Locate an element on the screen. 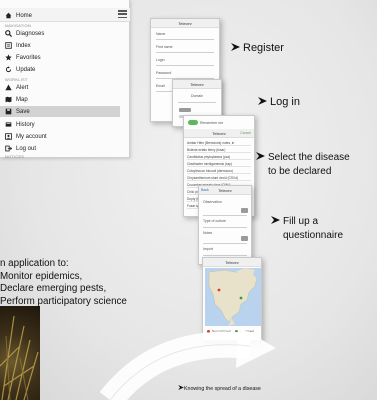  index-icon is located at coordinates (8, 45).